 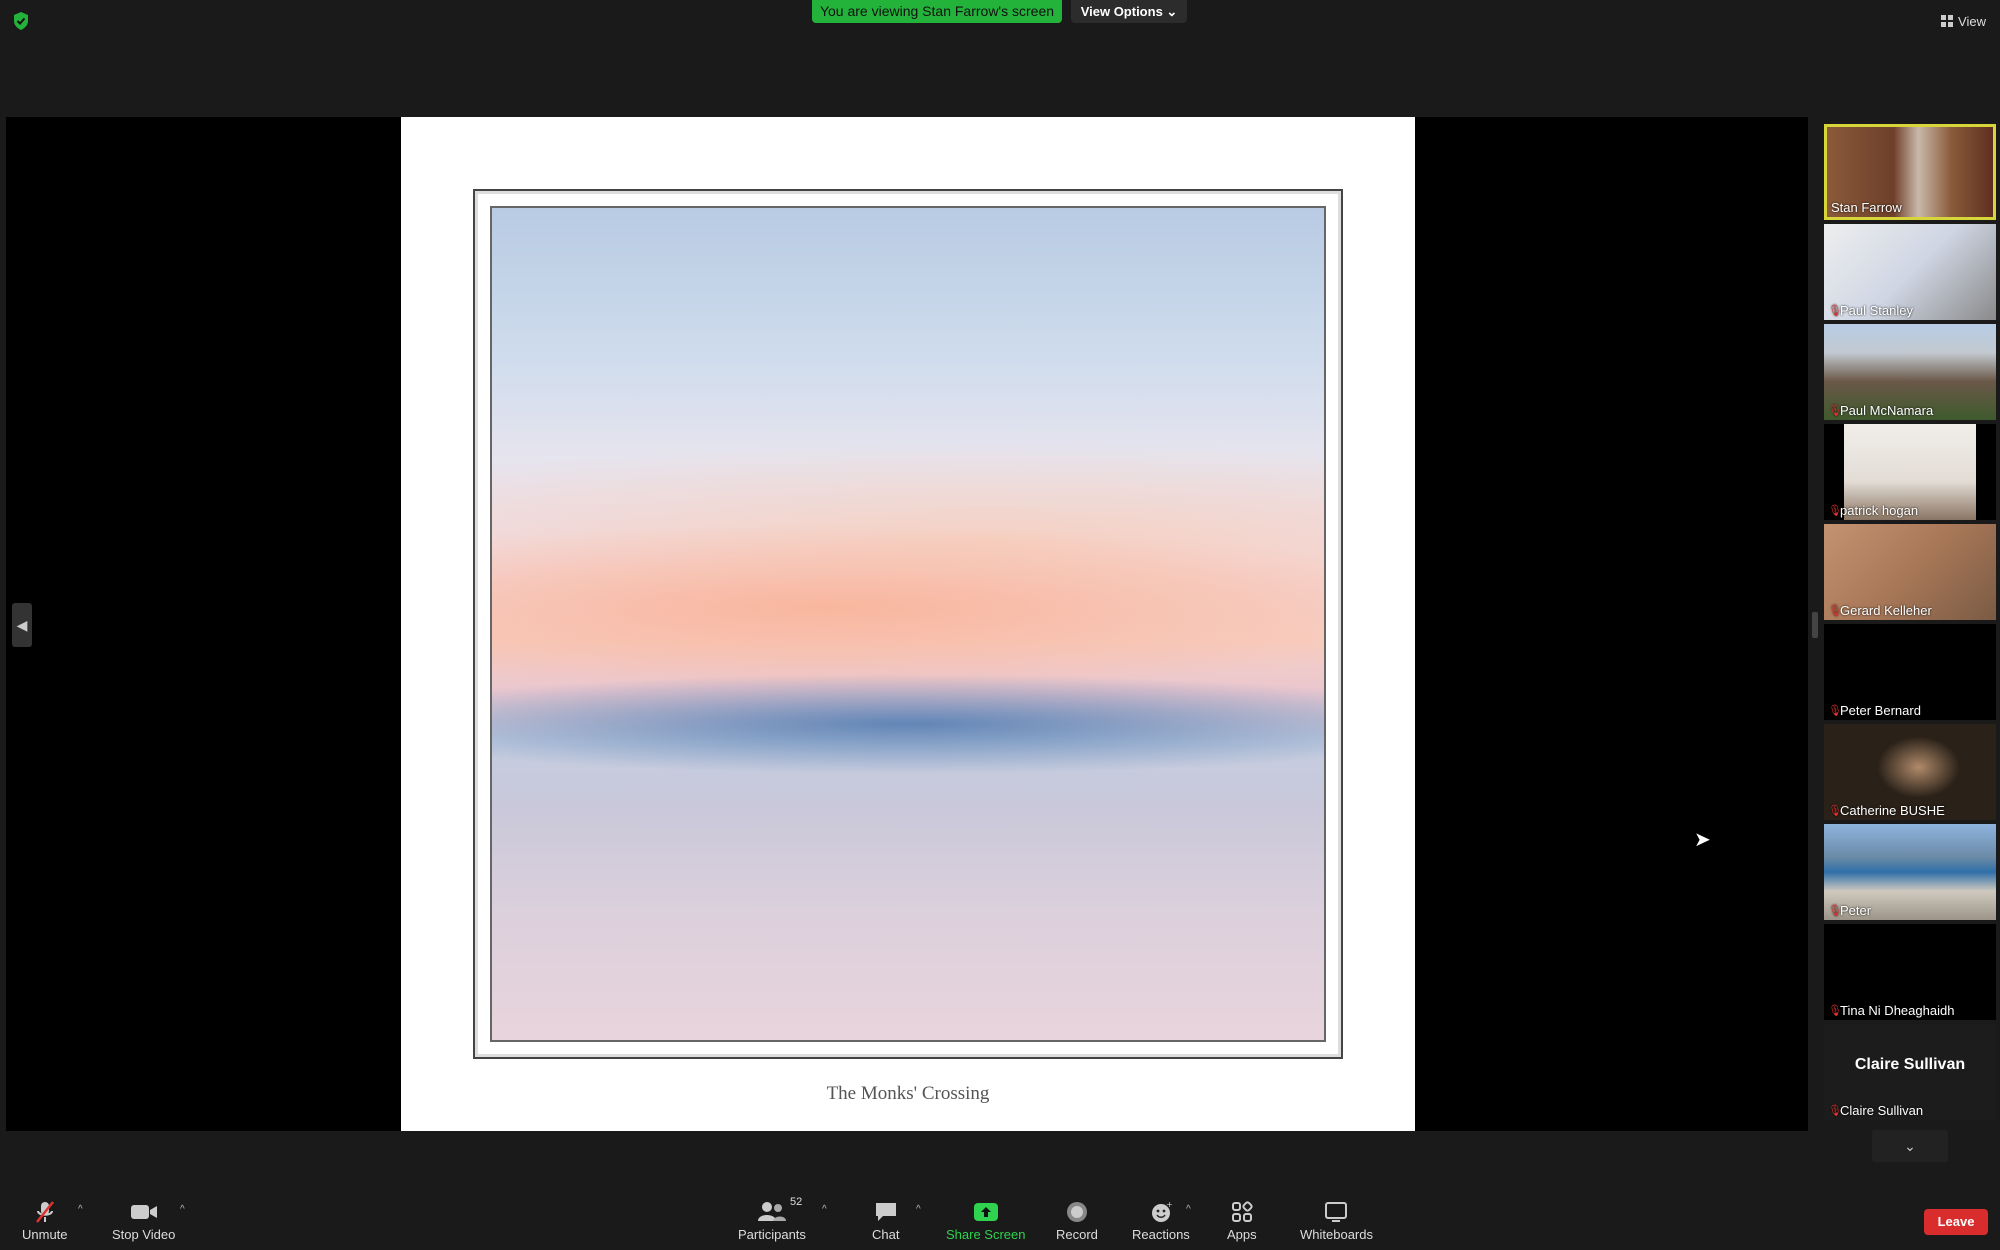 I want to click on whiteboards-label: Whiteboards, so click(x=1336, y=1234).